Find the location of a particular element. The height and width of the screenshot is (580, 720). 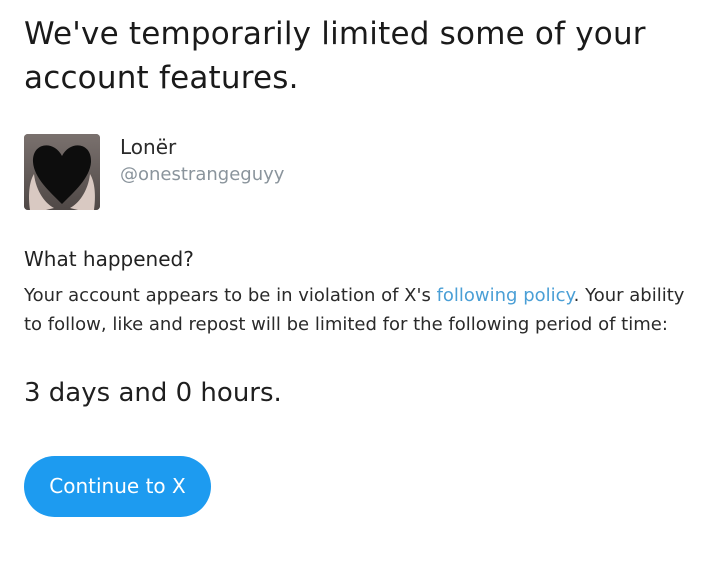

display-name: Lonër is located at coordinates (148, 147).